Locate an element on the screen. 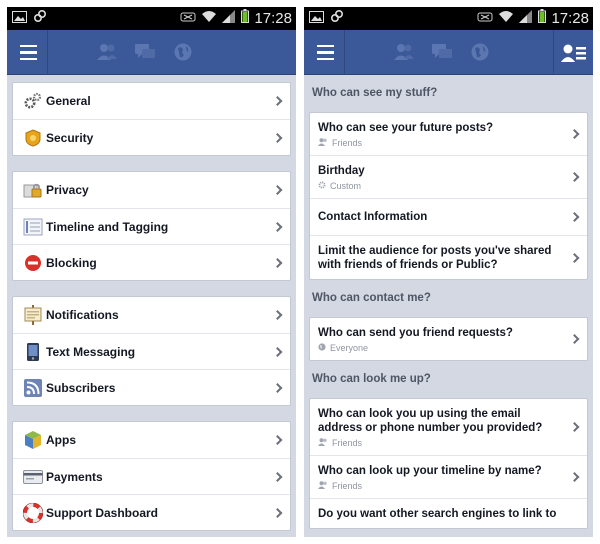  settings-item-text-messaging: Text Messaging is located at coordinates (151, 351).